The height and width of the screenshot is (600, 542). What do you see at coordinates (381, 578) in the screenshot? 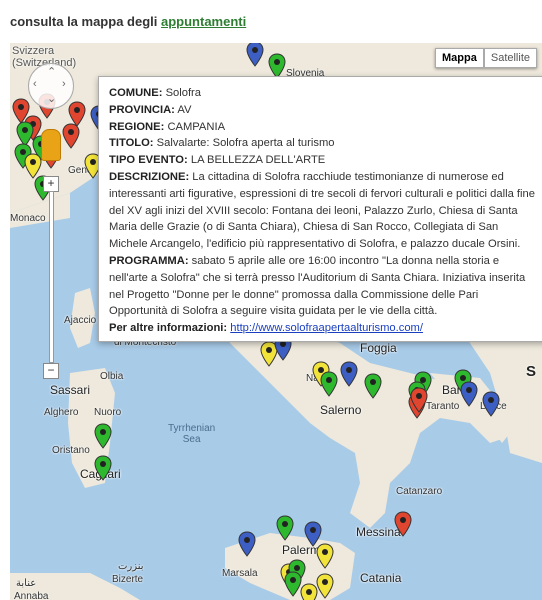
I see `label-catania: Catania` at bounding box center [381, 578].